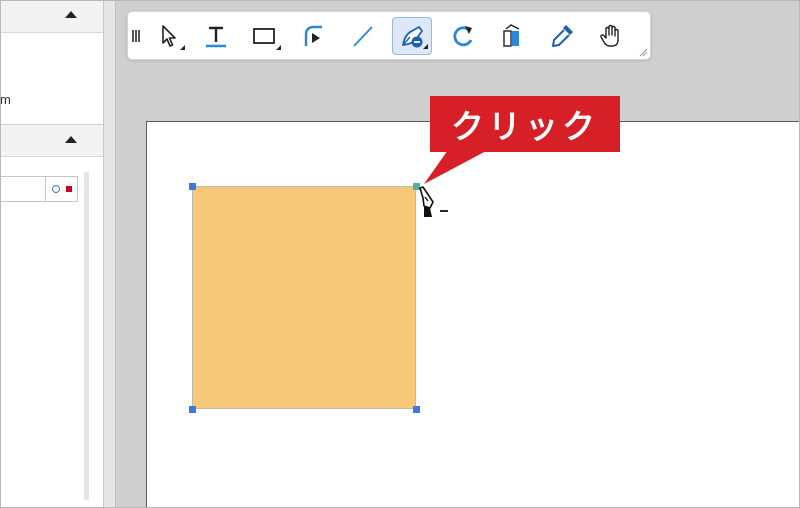 This screenshot has height=508, width=800. I want to click on eyedropper-tool-button, so click(562, 36).